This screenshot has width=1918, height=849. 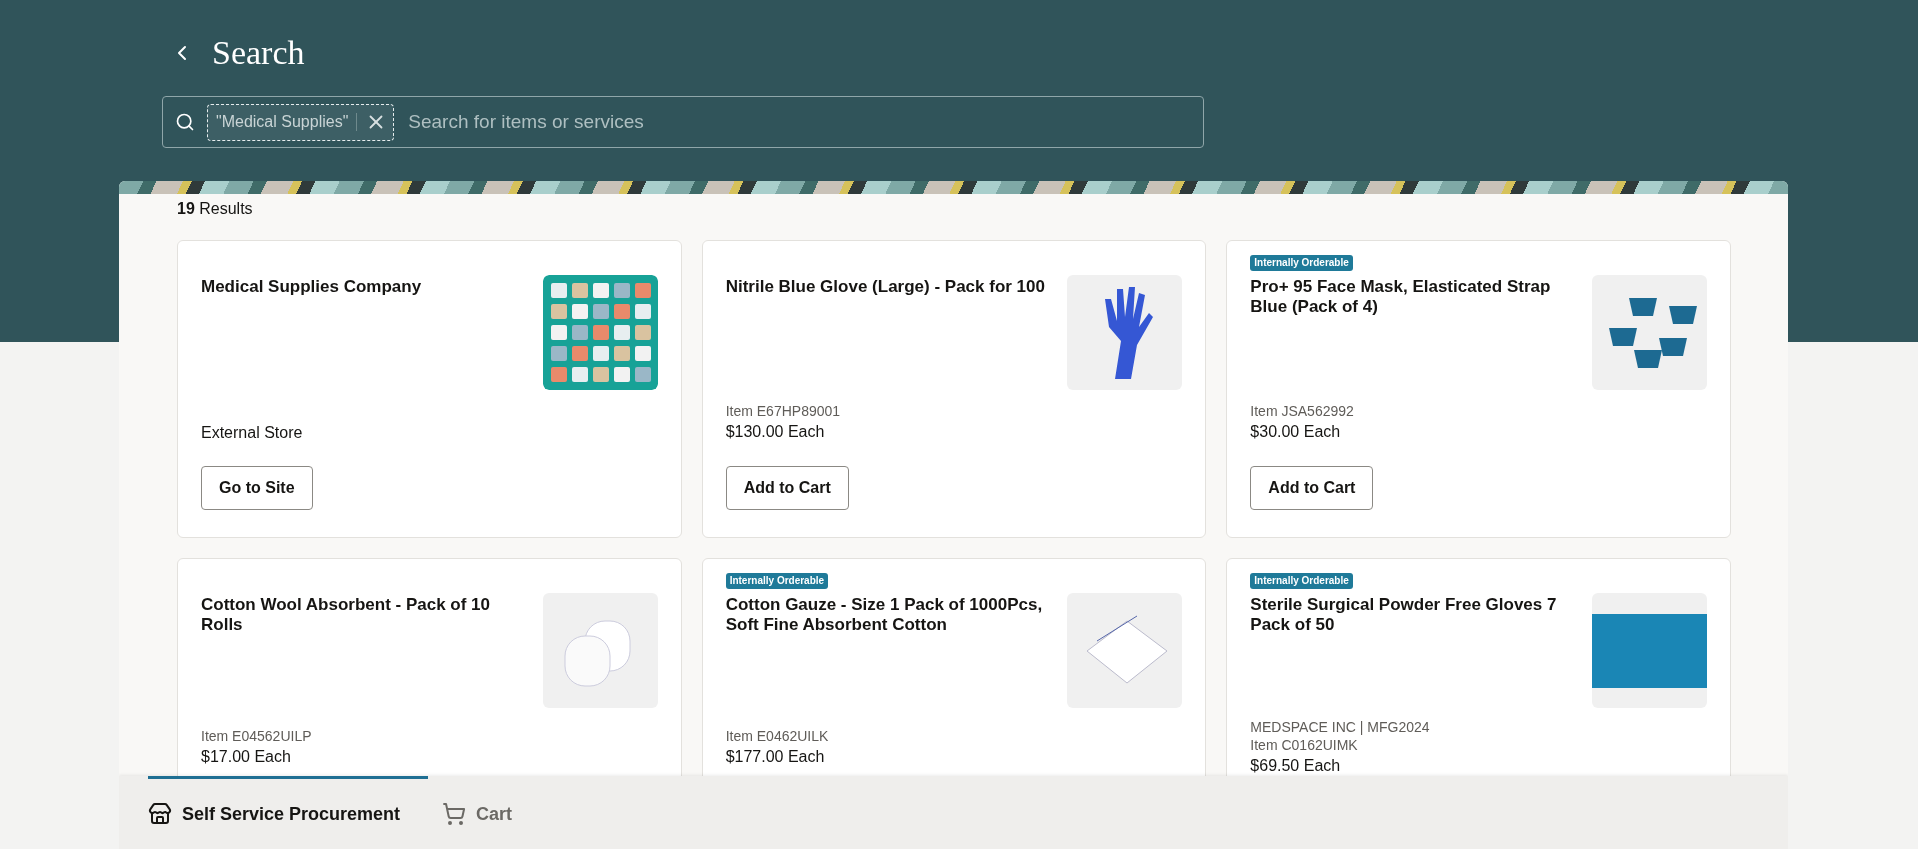 What do you see at coordinates (346, 615) in the screenshot?
I see `product-title: Cotton Wool Absorbent - Pack of 10 Rolls` at bounding box center [346, 615].